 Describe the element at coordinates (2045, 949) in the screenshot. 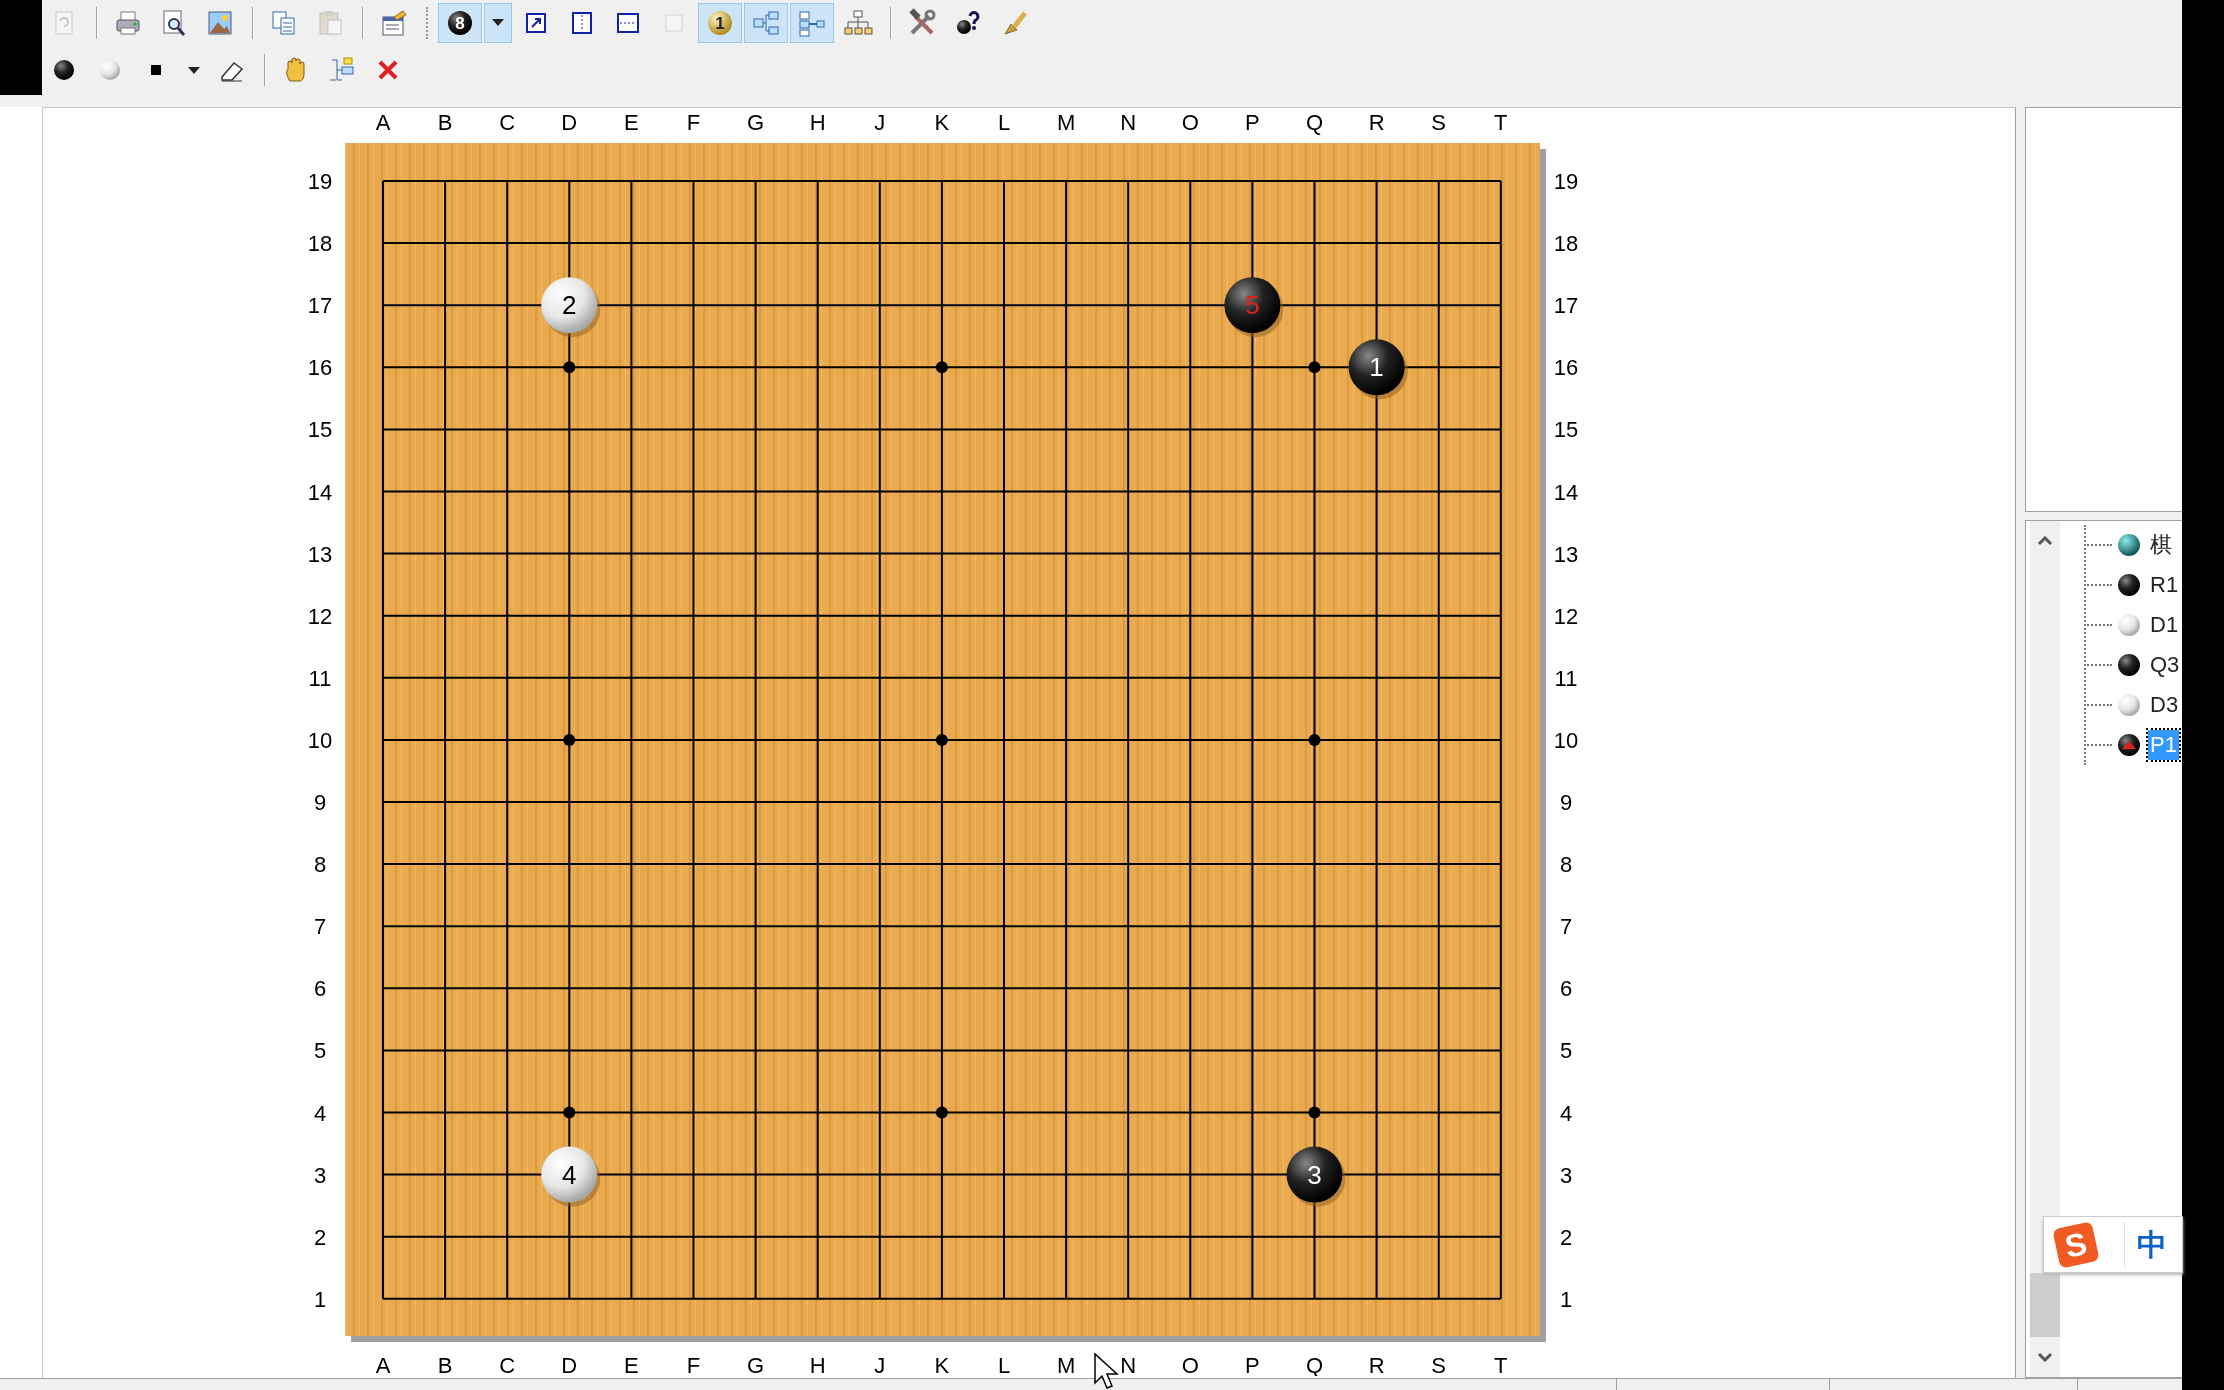

I see `scrollbar` at that location.